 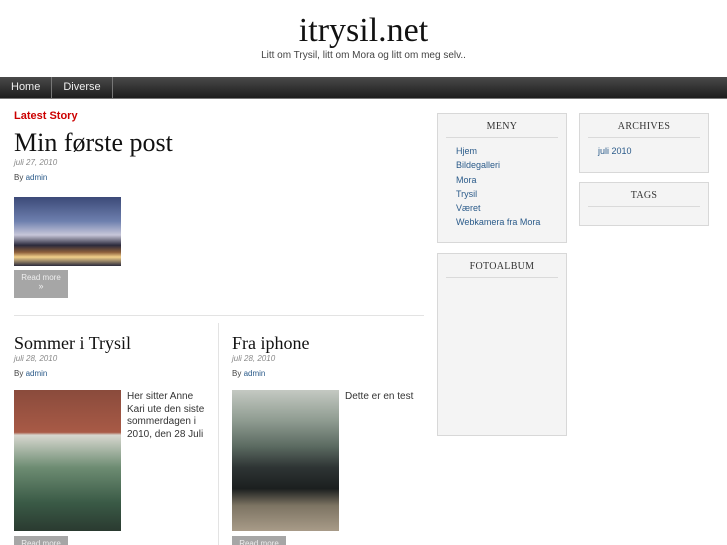 I want to click on meny-item-trysil: Trysil, so click(x=466, y=194).